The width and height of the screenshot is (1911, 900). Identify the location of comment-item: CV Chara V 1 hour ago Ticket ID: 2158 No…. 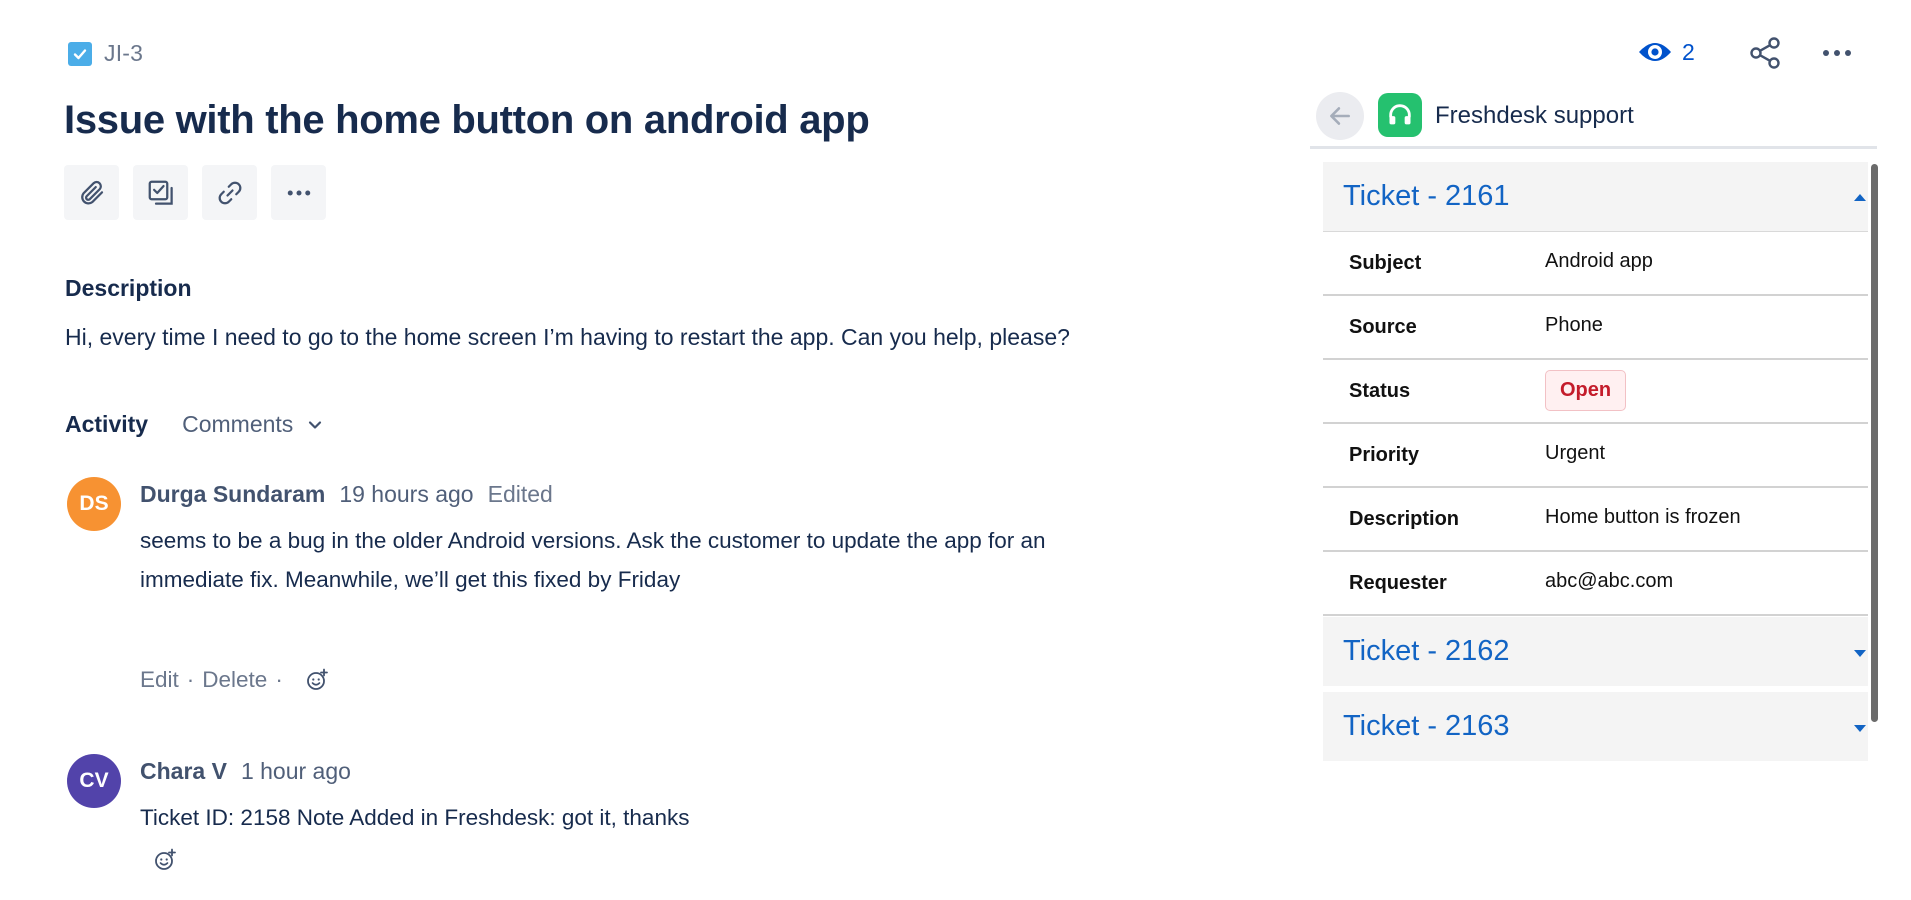
(617, 819).